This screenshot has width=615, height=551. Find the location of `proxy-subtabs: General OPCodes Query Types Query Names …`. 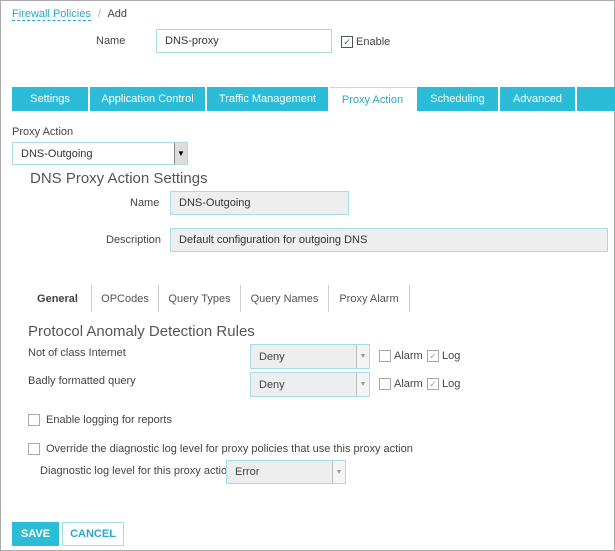

proxy-subtabs: General OPCodes Query Types Query Names … is located at coordinates (217, 298).